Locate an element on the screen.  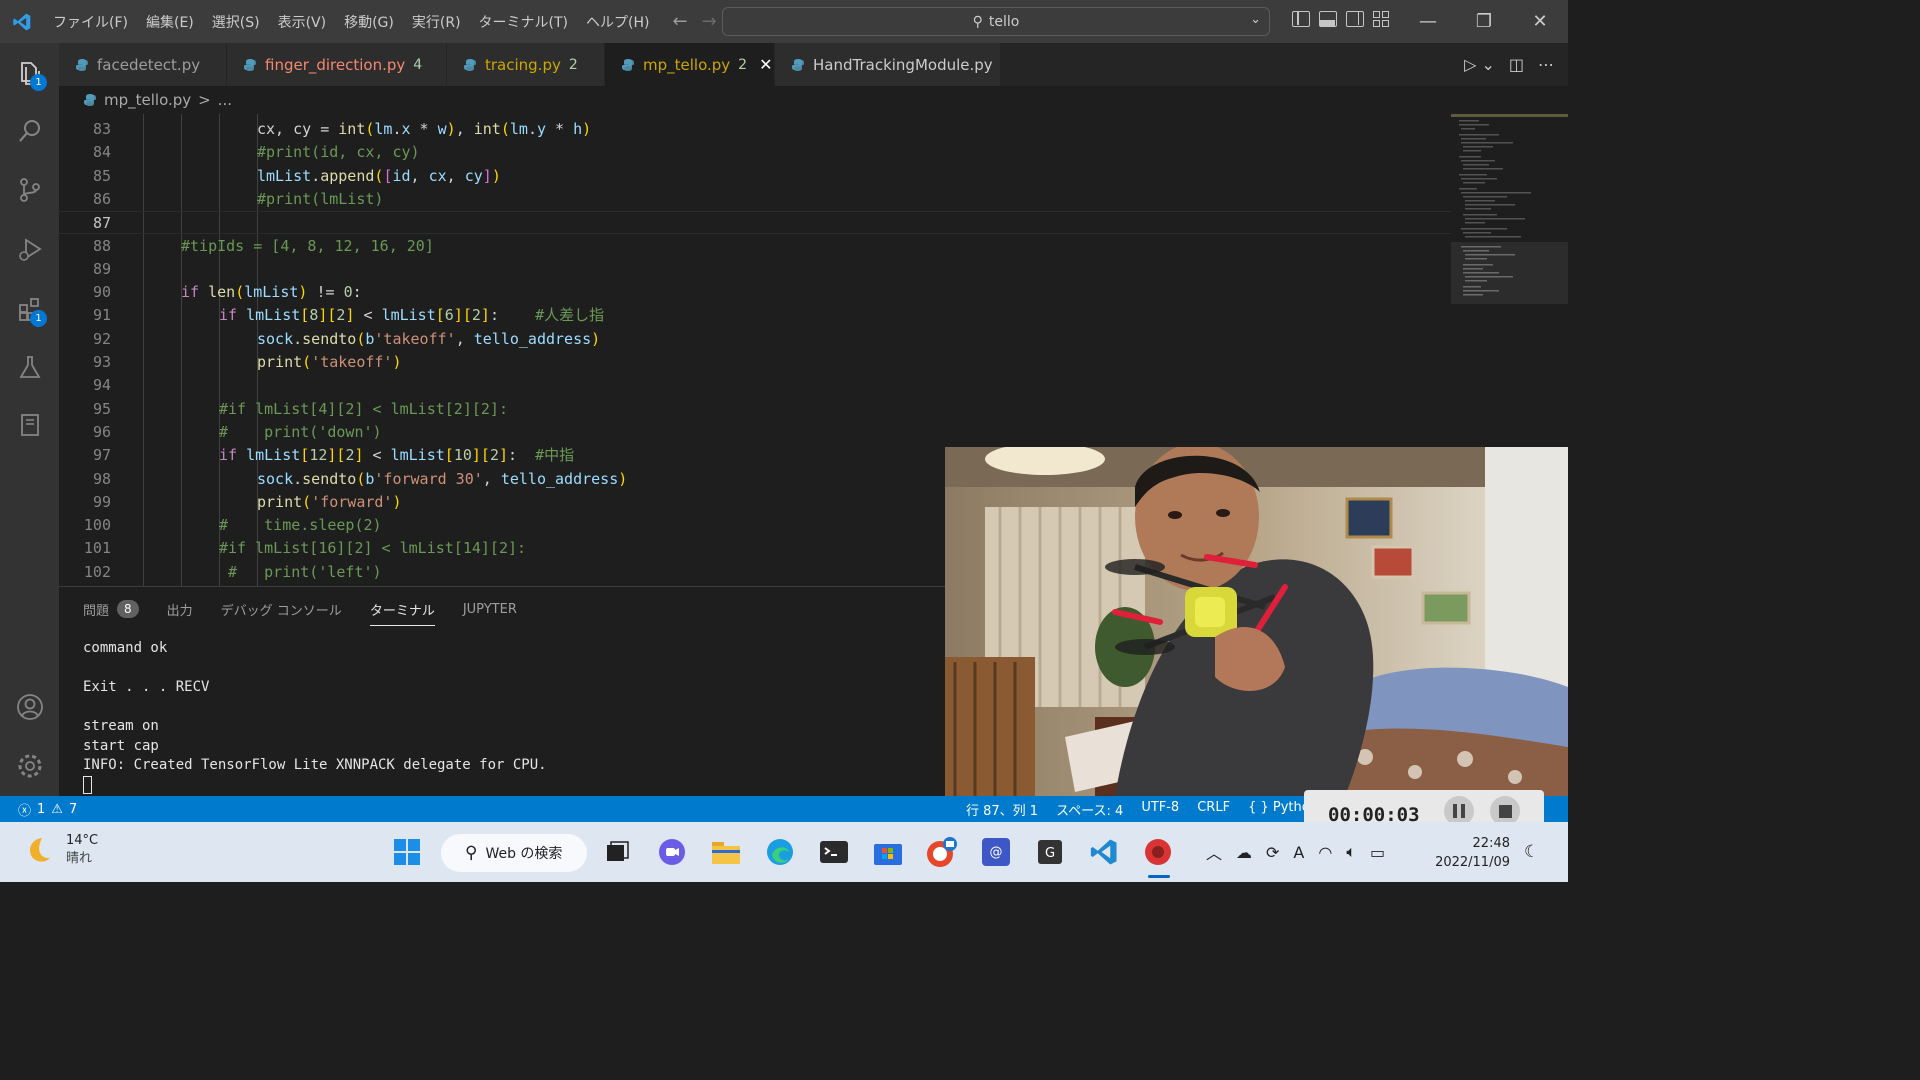
code-line: 91 if lmList[8][2] < lmList[6][2]: #人差し指 is located at coordinates (755, 315).